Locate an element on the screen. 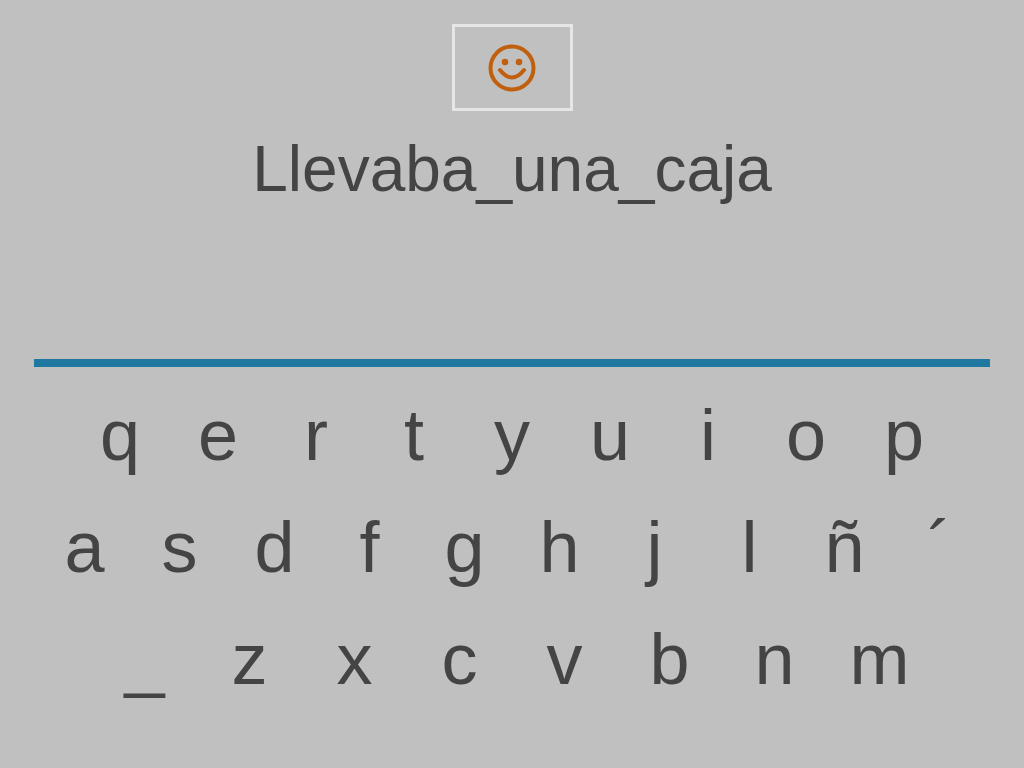 This screenshot has width=1024, height=768. letter-key: a is located at coordinates (84, 547).